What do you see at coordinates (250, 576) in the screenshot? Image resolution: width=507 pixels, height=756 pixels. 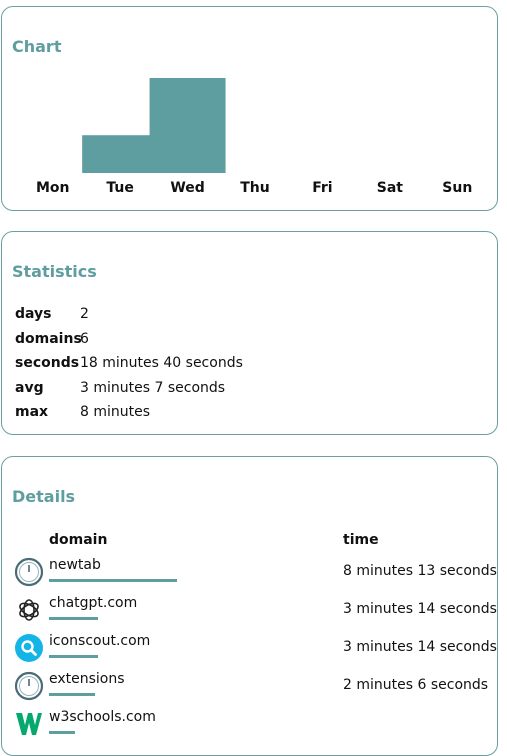 I see `table-row: newtab 8 minutes 13 seconds` at bounding box center [250, 576].